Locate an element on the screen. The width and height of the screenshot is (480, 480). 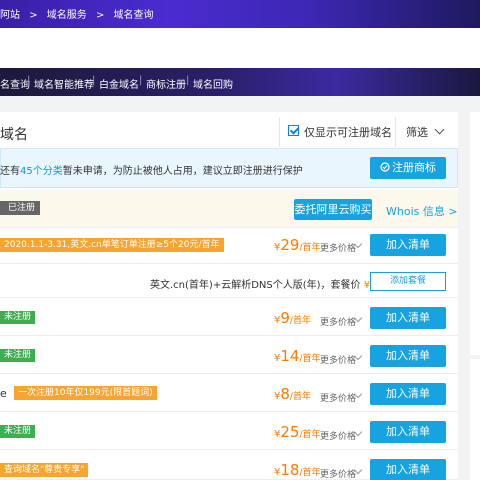
nav-item-trademark: 商标注册 is located at coordinates (166, 83).